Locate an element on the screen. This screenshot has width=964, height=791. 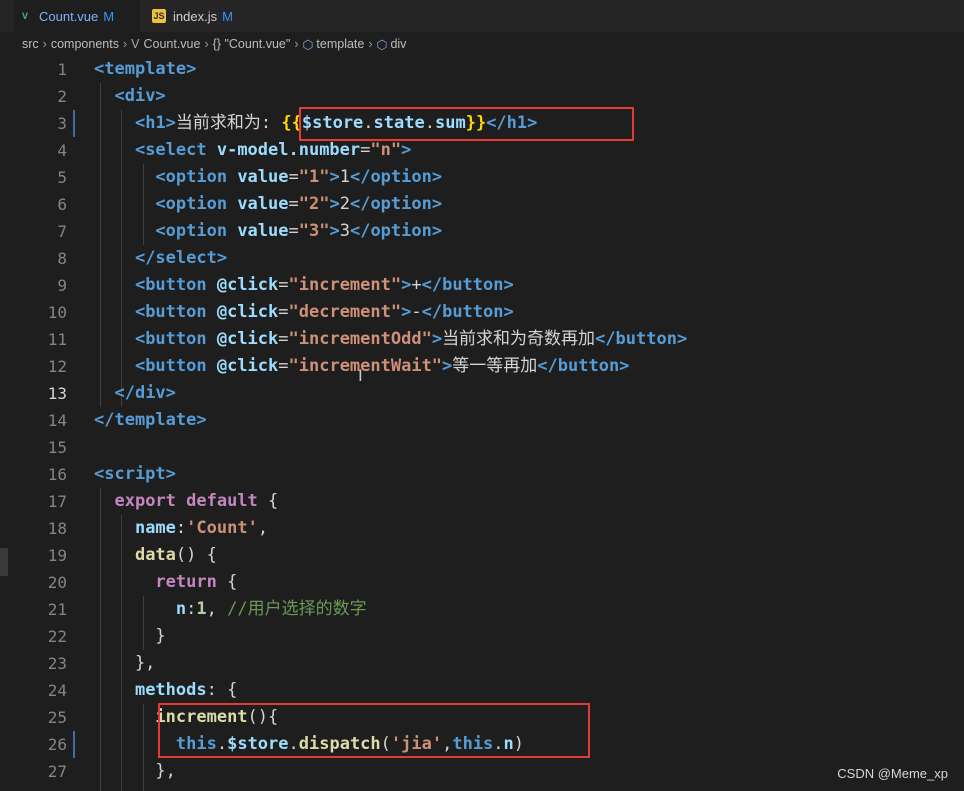
breadcrumb-item: template is located at coordinates (340, 44).